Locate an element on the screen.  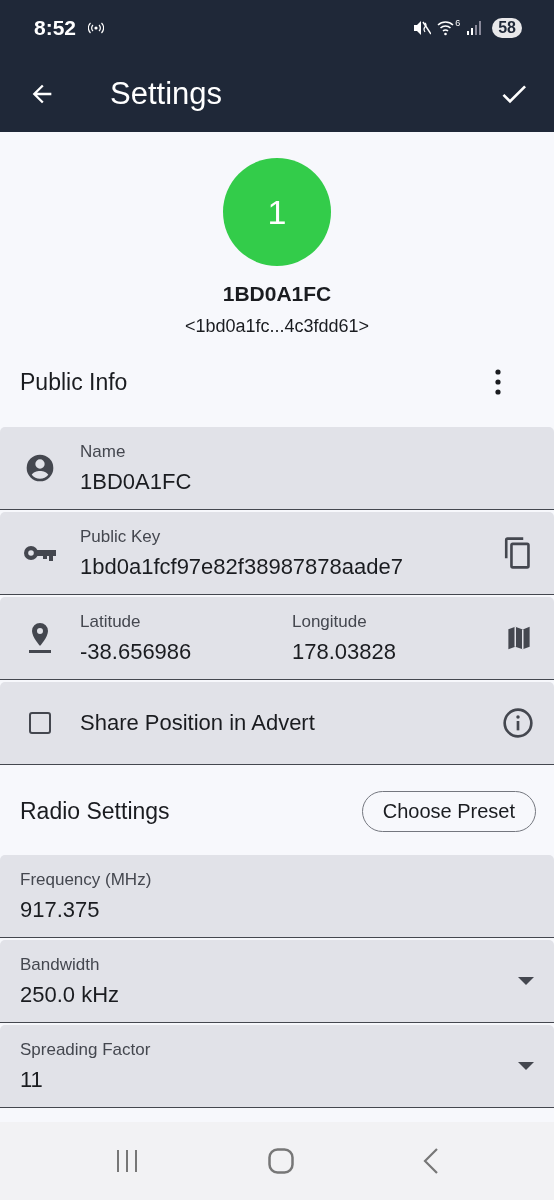
field-label: Name is located at coordinates (103, 451).